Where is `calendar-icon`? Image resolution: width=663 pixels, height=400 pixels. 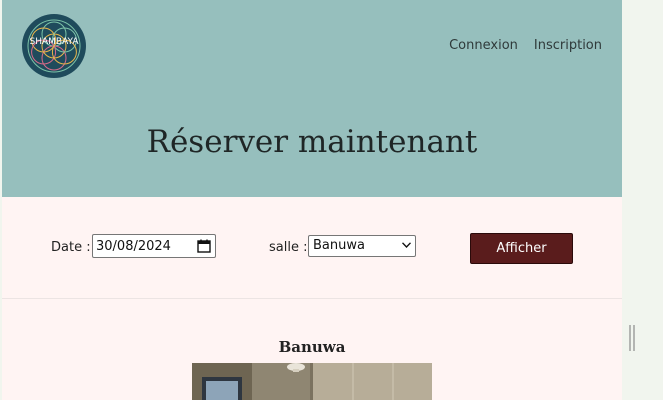 calendar-icon is located at coordinates (204, 246).